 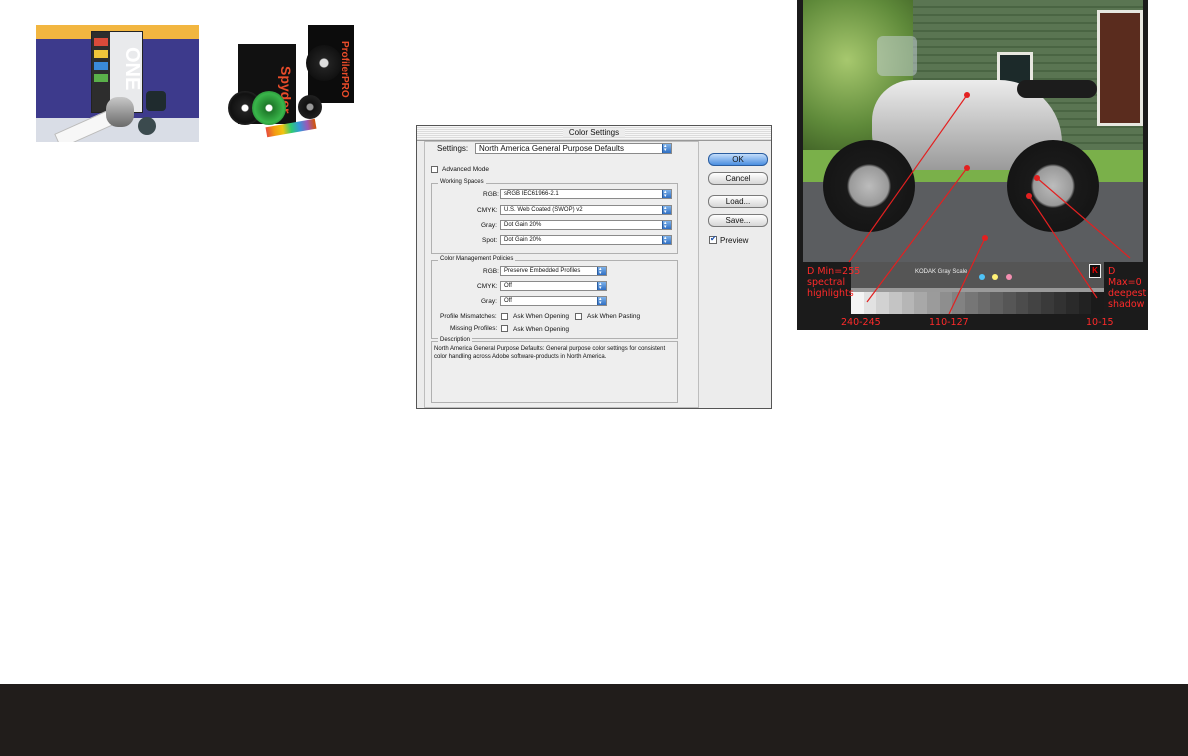 I want to click on ws-gray-value: Dot Gain 20%, so click(x=523, y=225).